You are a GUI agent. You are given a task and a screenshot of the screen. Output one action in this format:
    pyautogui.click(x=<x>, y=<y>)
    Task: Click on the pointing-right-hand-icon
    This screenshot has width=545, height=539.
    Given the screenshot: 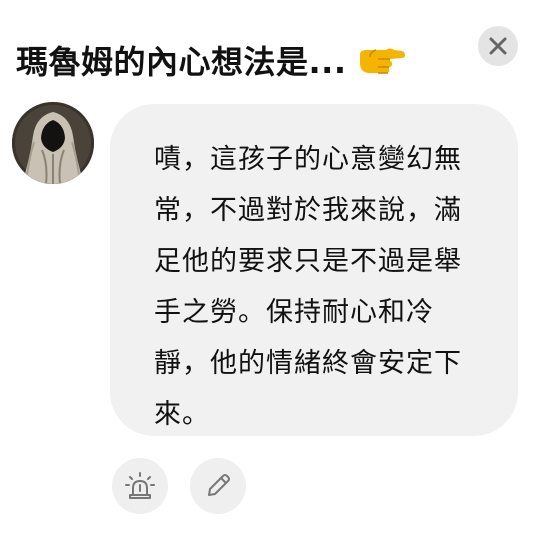 What is the action you would take?
    pyautogui.click(x=383, y=61)
    